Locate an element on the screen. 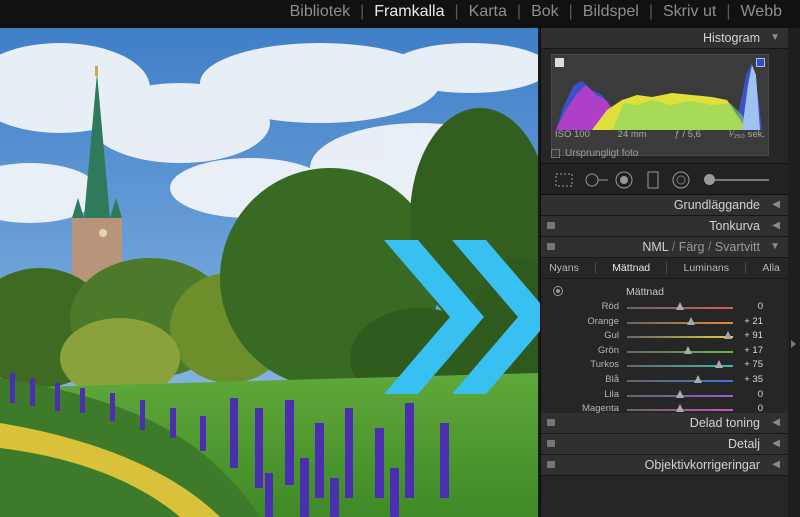 This screenshot has height=517, width=800. tool-strip is located at coordinates (664, 179).